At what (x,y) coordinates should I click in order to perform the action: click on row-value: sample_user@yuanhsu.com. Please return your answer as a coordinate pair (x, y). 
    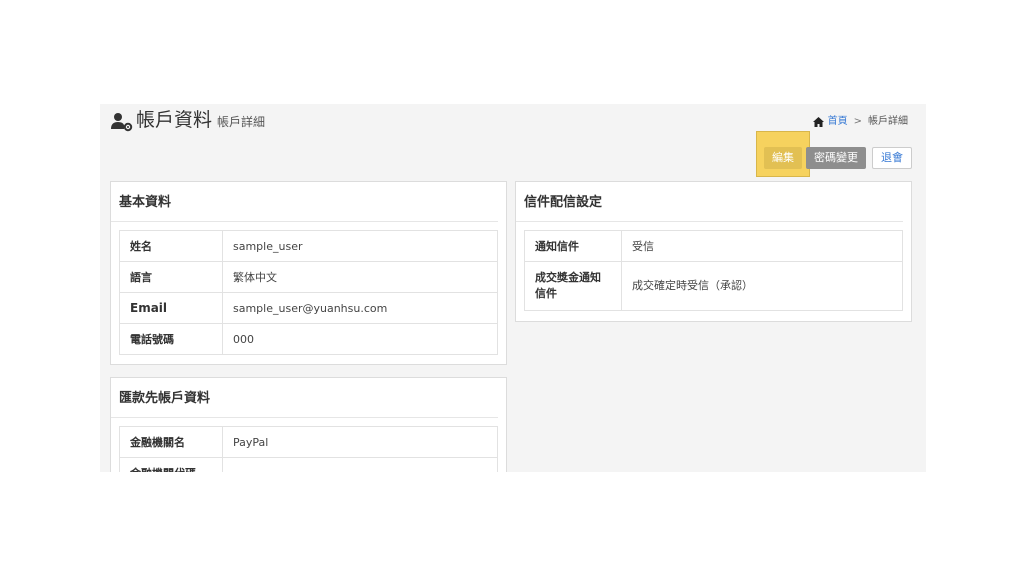
    Looking at the image, I should click on (360, 308).